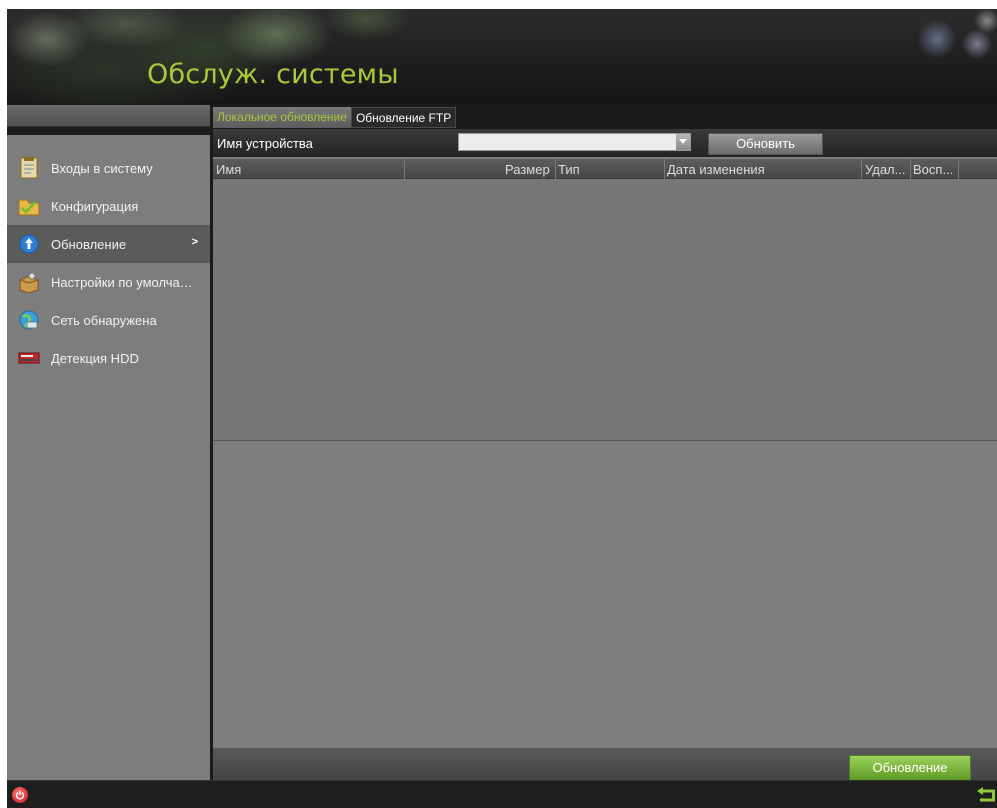 This screenshot has height=808, width=997. Describe the element at coordinates (95, 206) in the screenshot. I see `sidebar-item-label: Конфигурация` at that location.